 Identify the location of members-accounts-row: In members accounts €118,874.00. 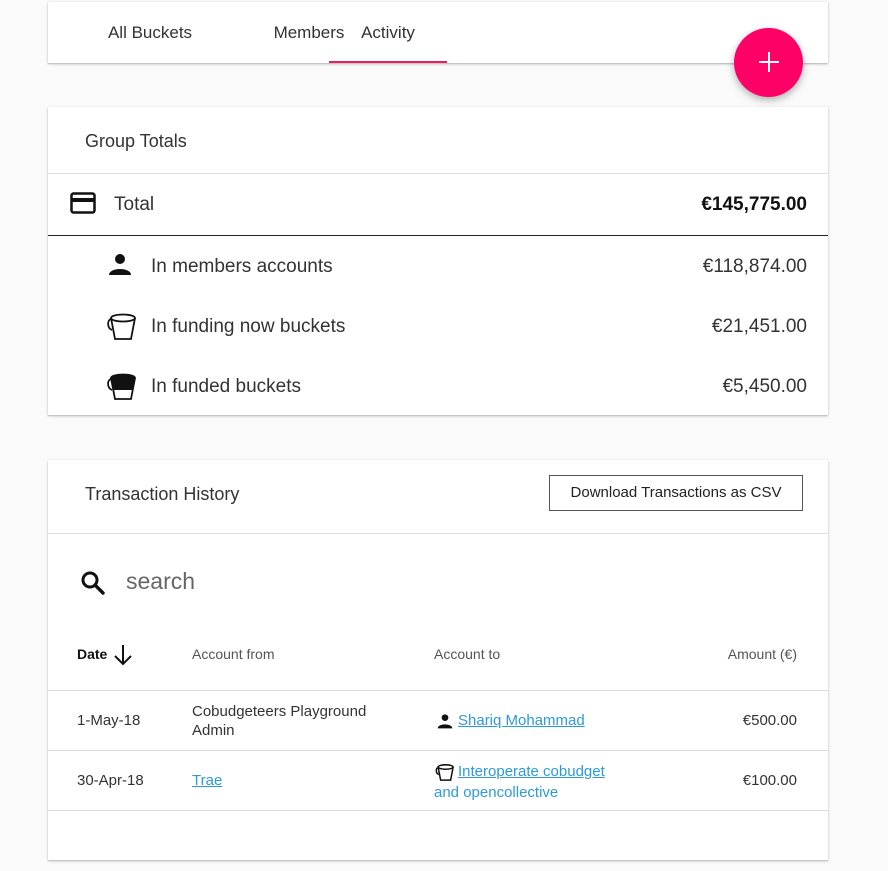
(438, 266).